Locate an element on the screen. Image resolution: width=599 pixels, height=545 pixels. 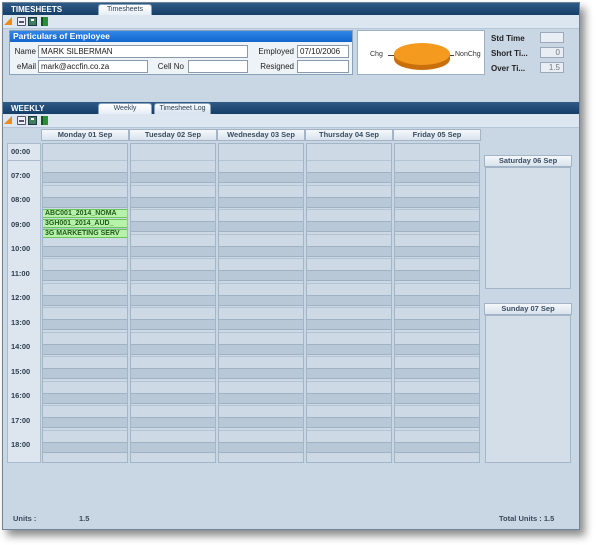
day-column-sunday is located at coordinates (528, 389).